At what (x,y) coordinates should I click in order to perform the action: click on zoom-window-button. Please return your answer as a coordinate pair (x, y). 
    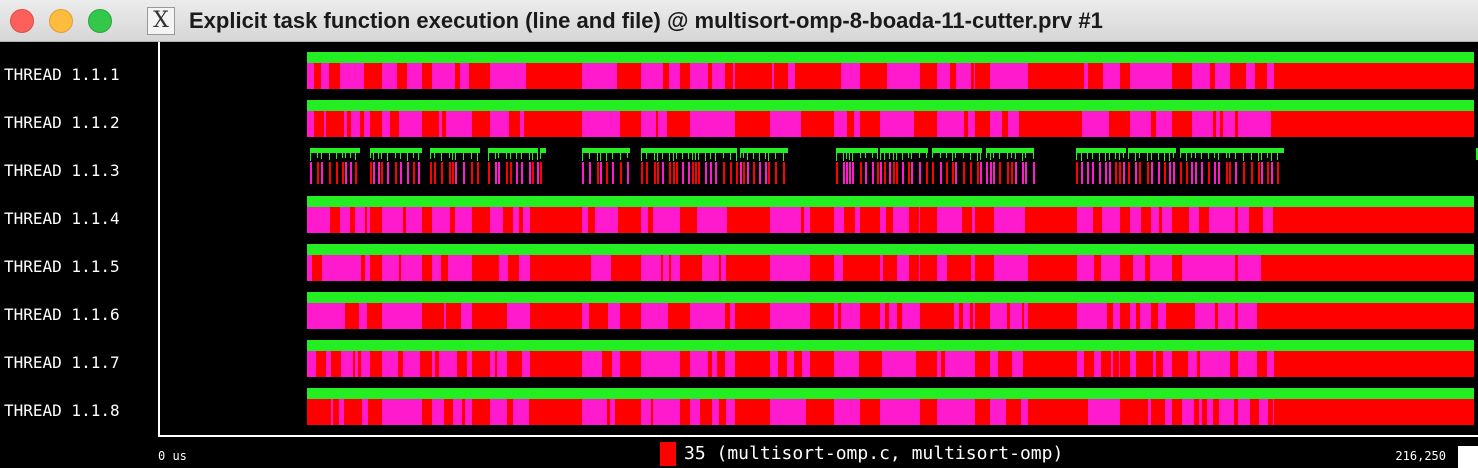
    Looking at the image, I should click on (100, 21).